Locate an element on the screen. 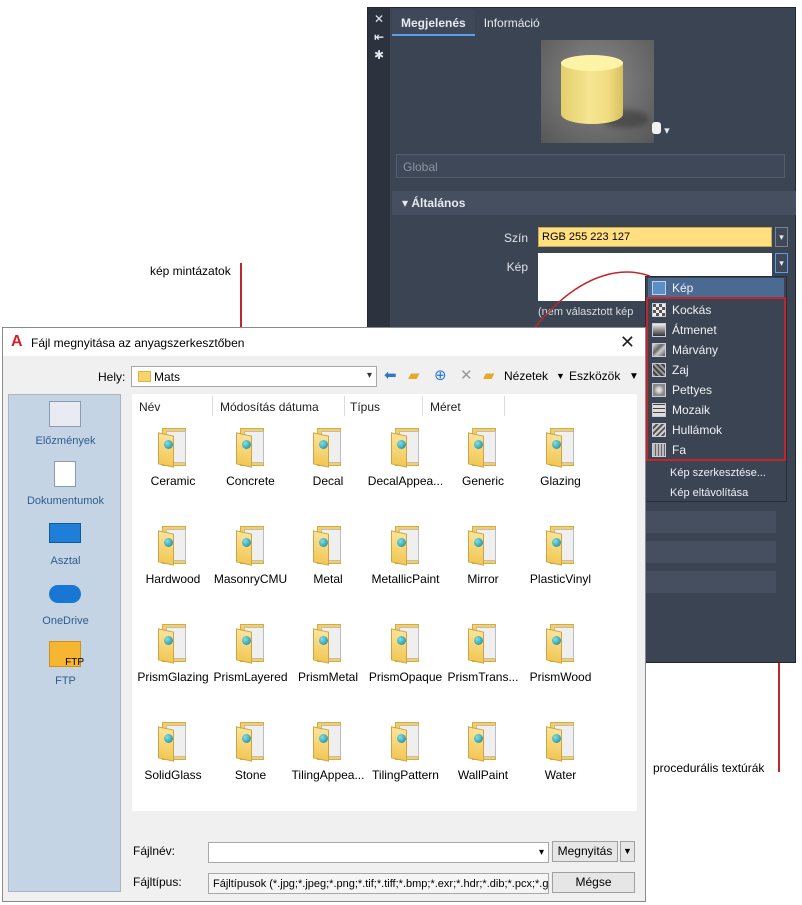 The image size is (802, 905). file-item: Decal is located at coordinates (328, 458).